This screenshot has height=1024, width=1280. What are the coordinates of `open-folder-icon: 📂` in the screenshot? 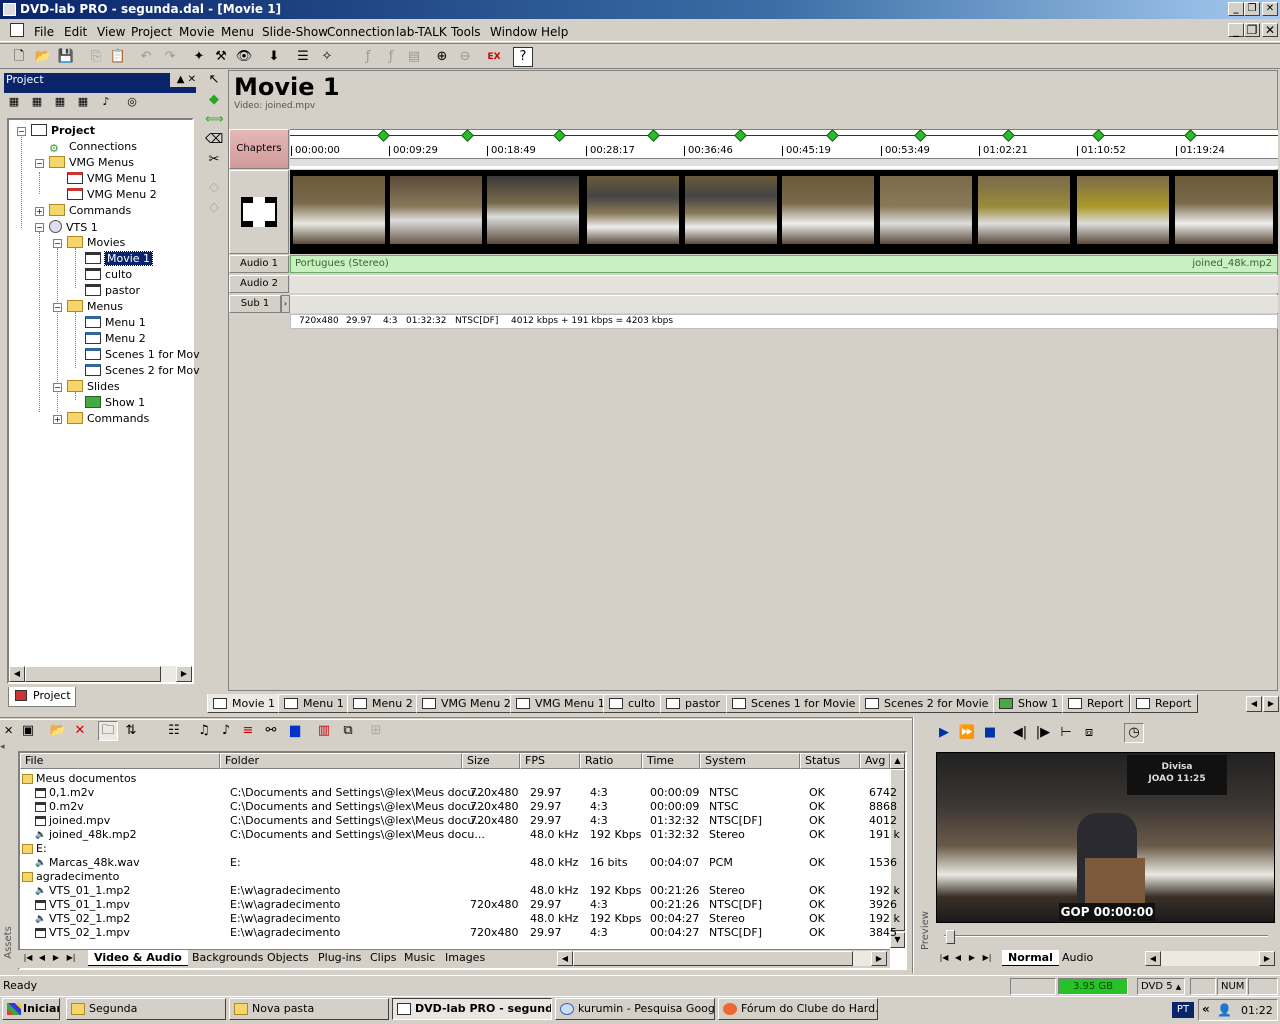 It's located at (58, 731).